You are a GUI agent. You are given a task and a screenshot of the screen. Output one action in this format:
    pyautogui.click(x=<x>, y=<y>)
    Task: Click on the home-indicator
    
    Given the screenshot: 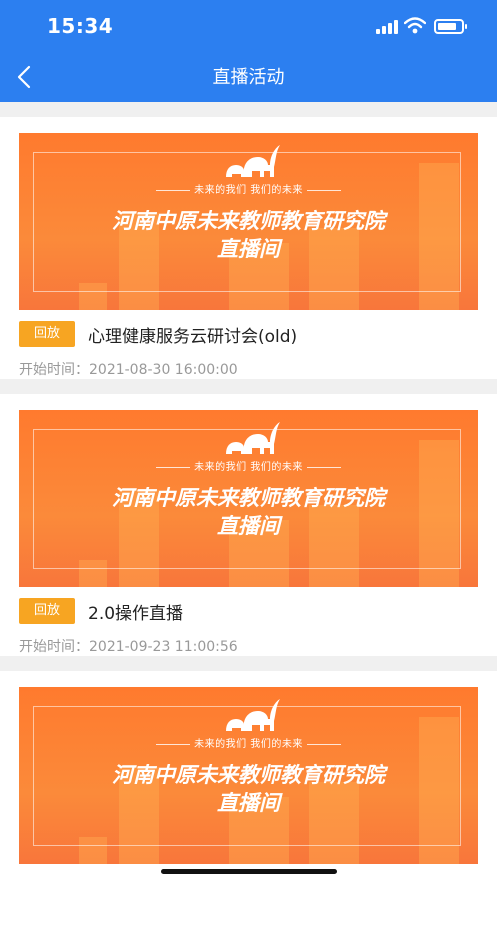 What is the action you would take?
    pyautogui.click(x=249, y=871)
    